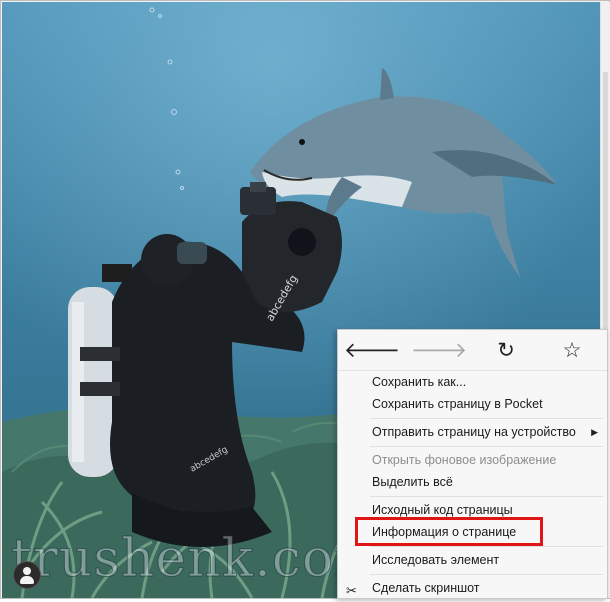 The height and width of the screenshot is (602, 610). Describe the element at coordinates (197, 559) in the screenshot. I see `watermark-text: trushenk.com` at that location.